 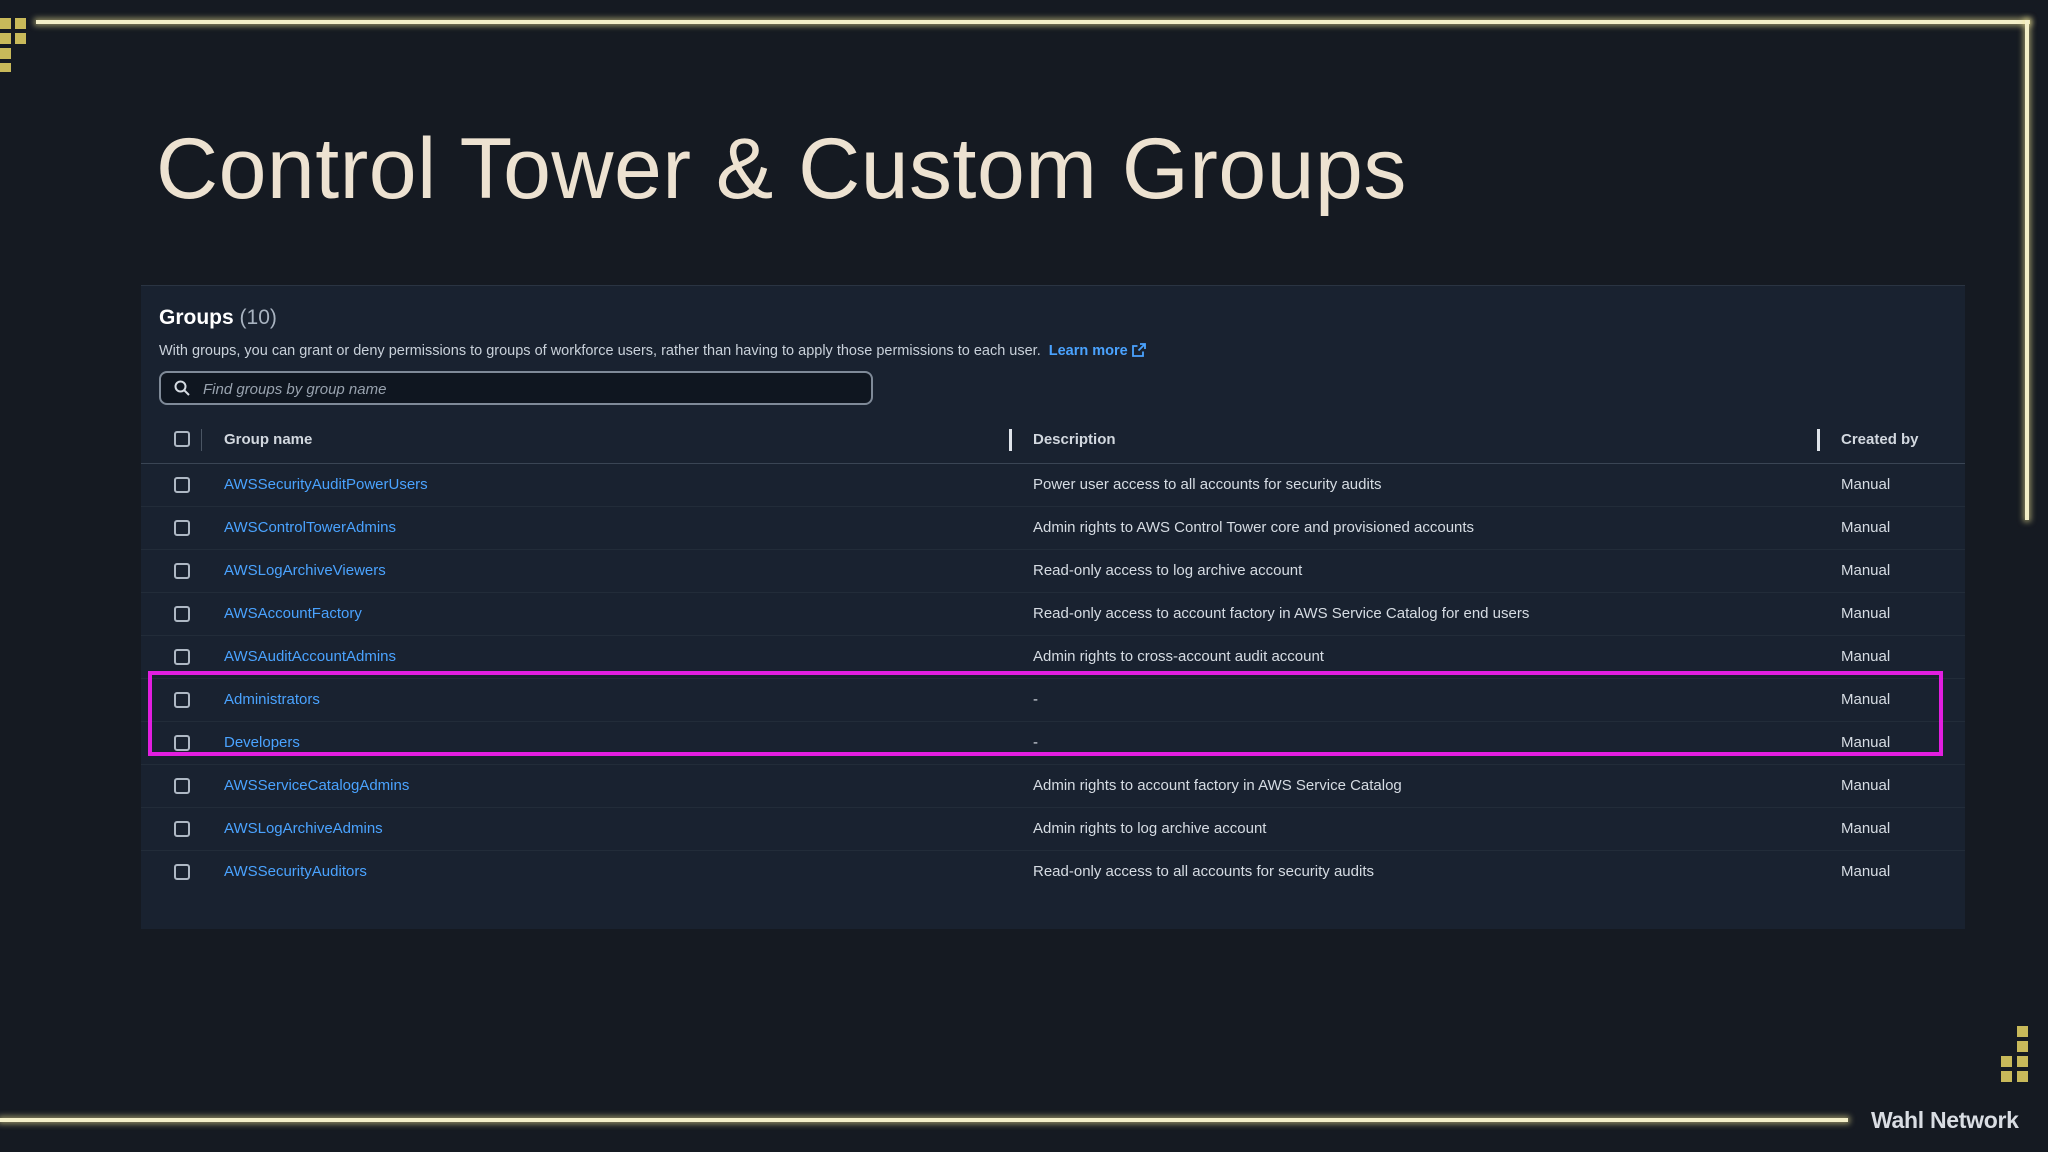 What do you see at coordinates (182, 388) in the screenshot?
I see `search-icon` at bounding box center [182, 388].